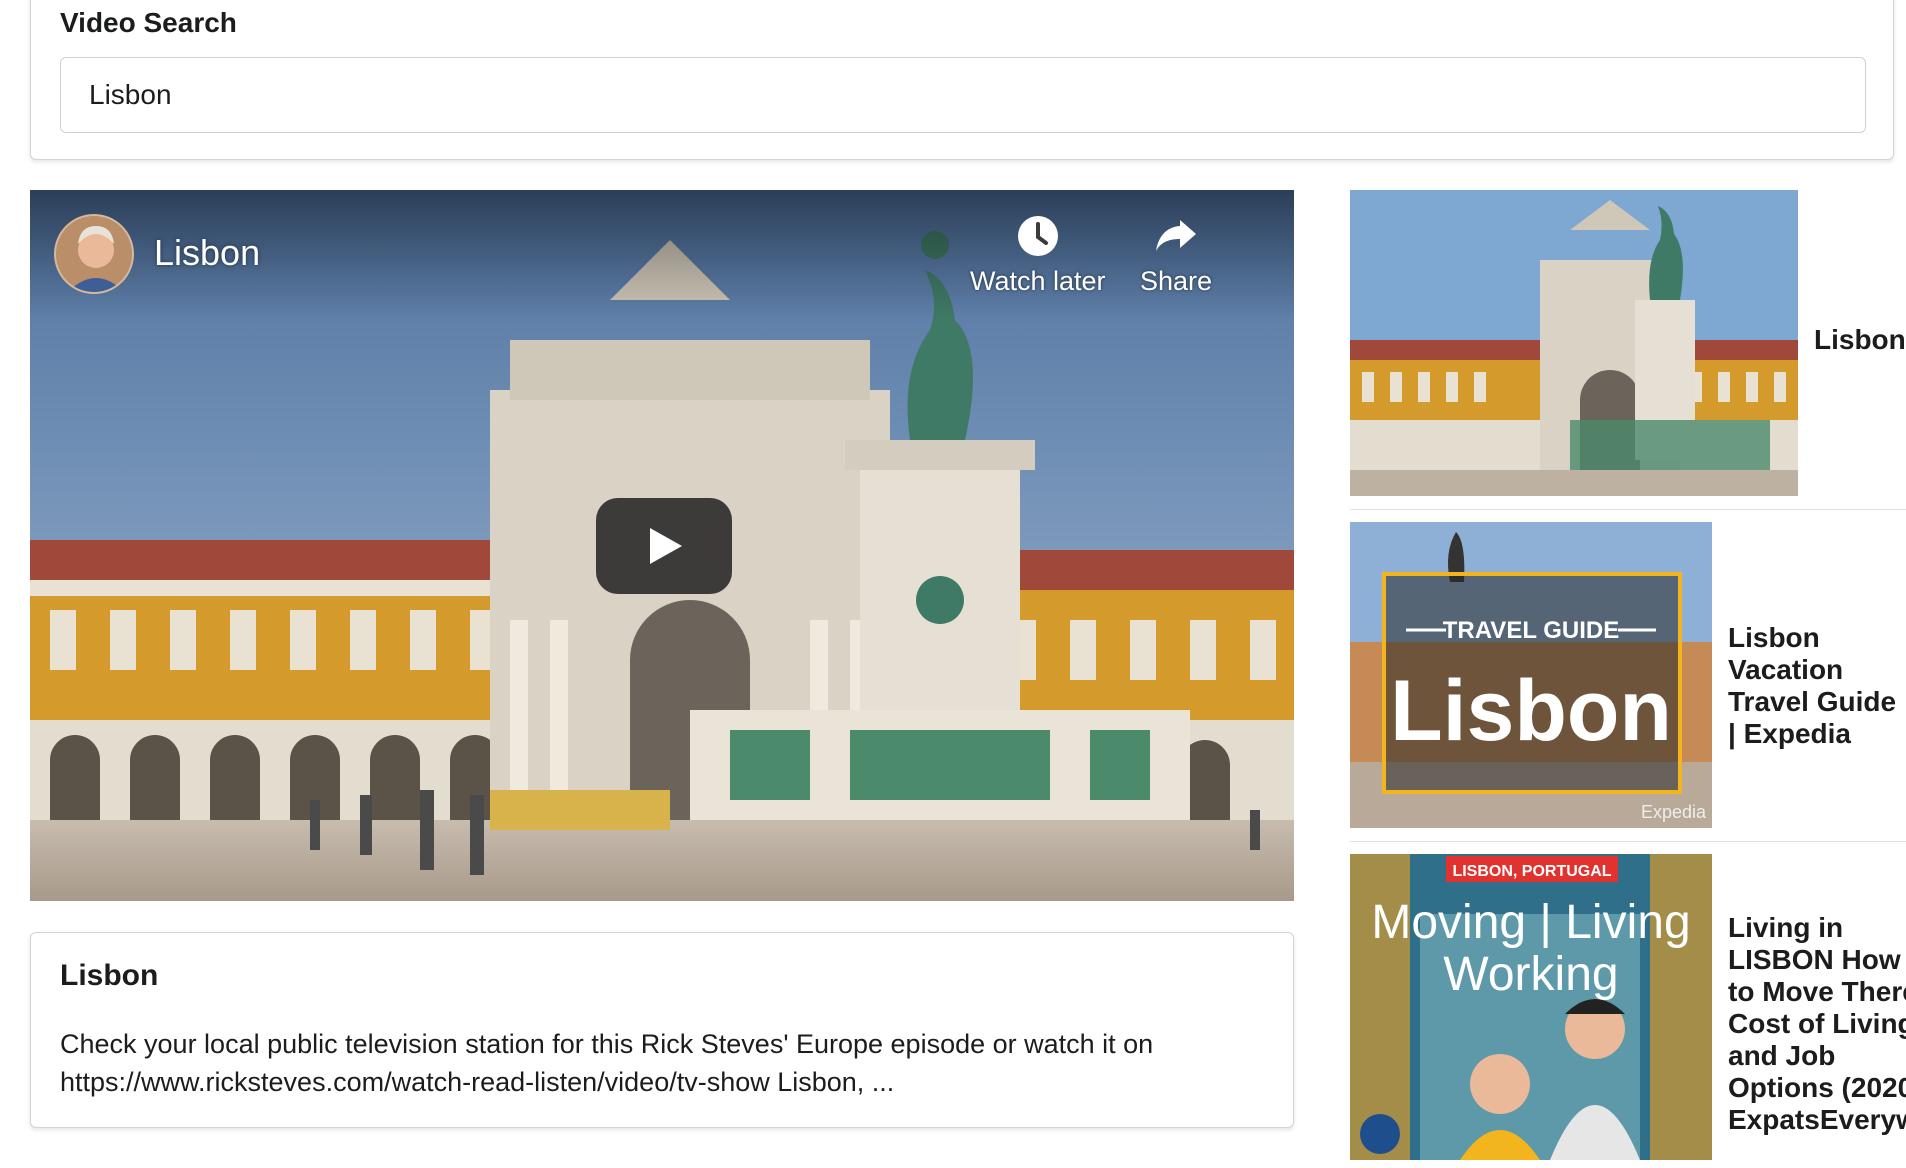  I want to click on video-details-title: Lisbon, so click(109, 975).